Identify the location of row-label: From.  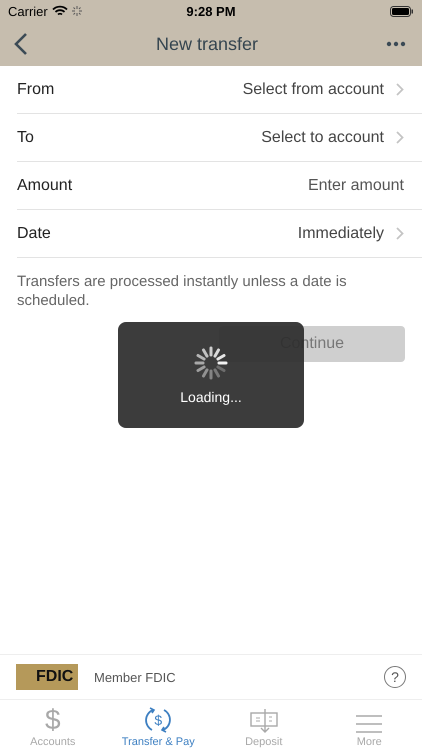
(36, 89).